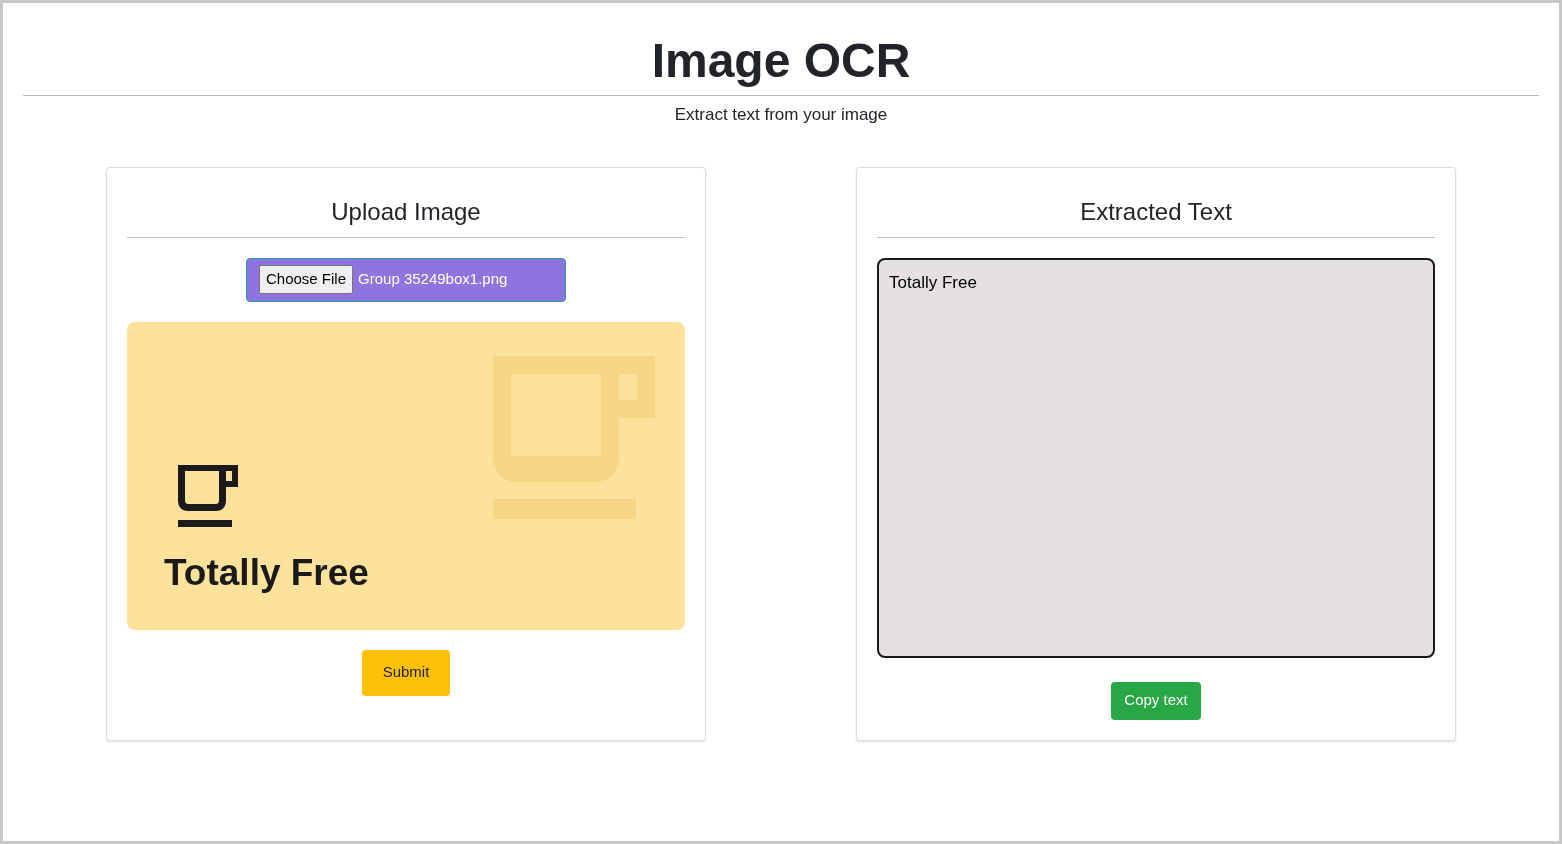  I want to click on file-input: Choose File Group 35249box1.png, so click(406, 279).